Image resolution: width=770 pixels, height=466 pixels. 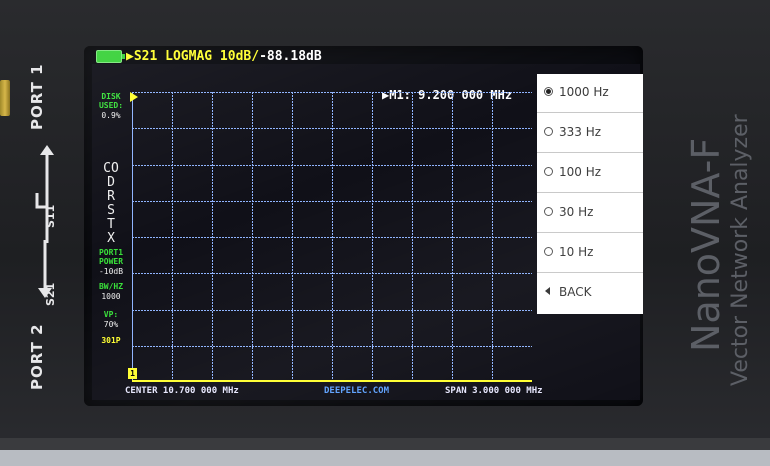 I want to click on s11-arrow-icon, so click(x=44, y=194).